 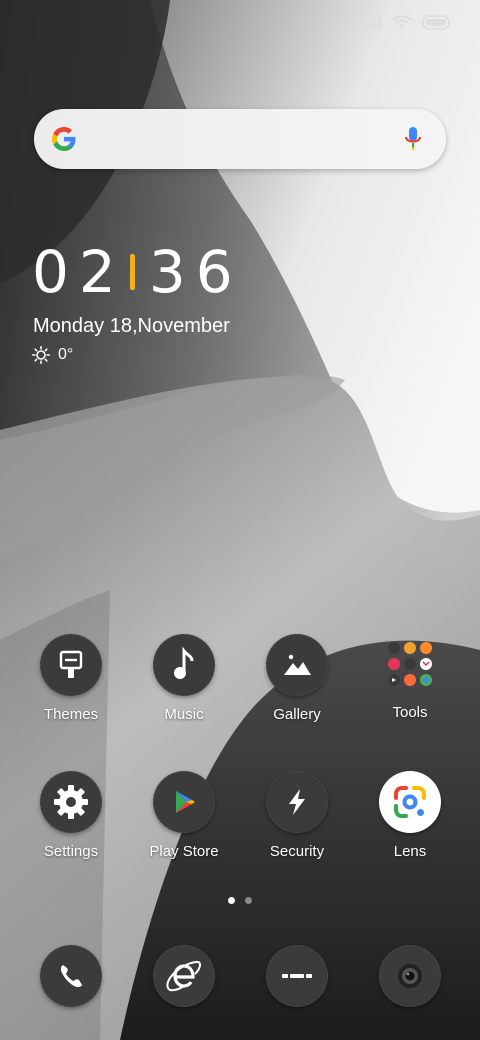 What do you see at coordinates (64, 139) in the screenshot?
I see `google-g-icon` at bounding box center [64, 139].